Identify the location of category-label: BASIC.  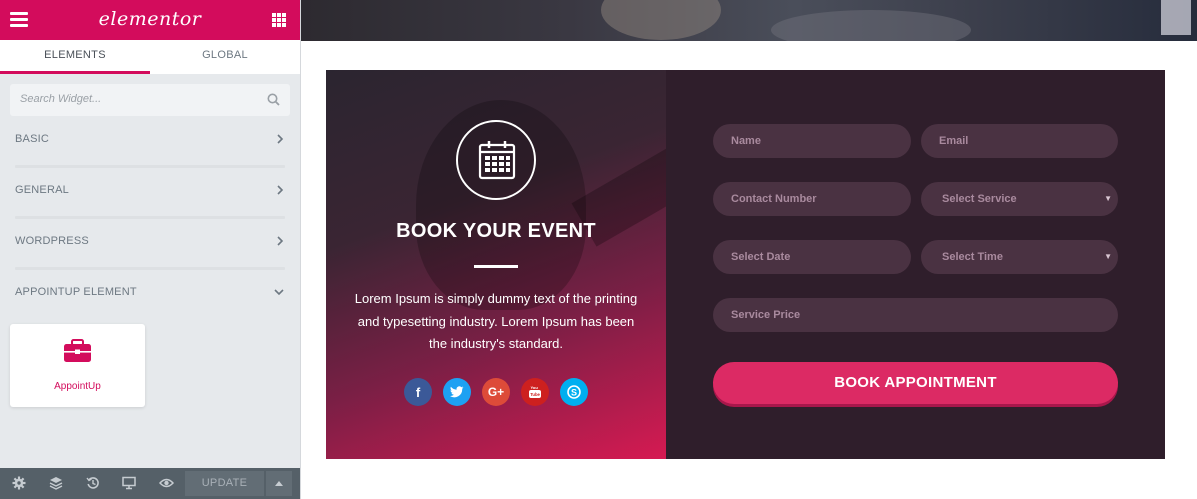
(32, 139).